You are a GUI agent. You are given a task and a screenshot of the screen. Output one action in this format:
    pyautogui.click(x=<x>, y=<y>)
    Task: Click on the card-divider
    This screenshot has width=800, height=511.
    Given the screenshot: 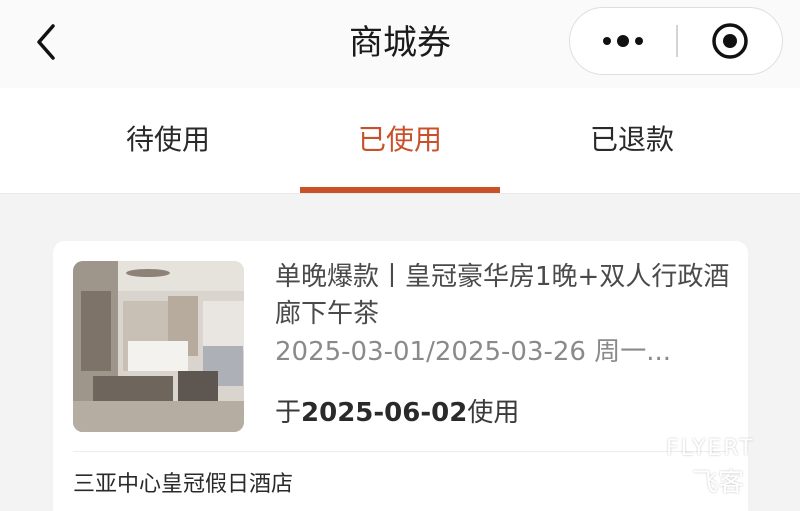 What is the action you would take?
    pyautogui.click(x=400, y=451)
    